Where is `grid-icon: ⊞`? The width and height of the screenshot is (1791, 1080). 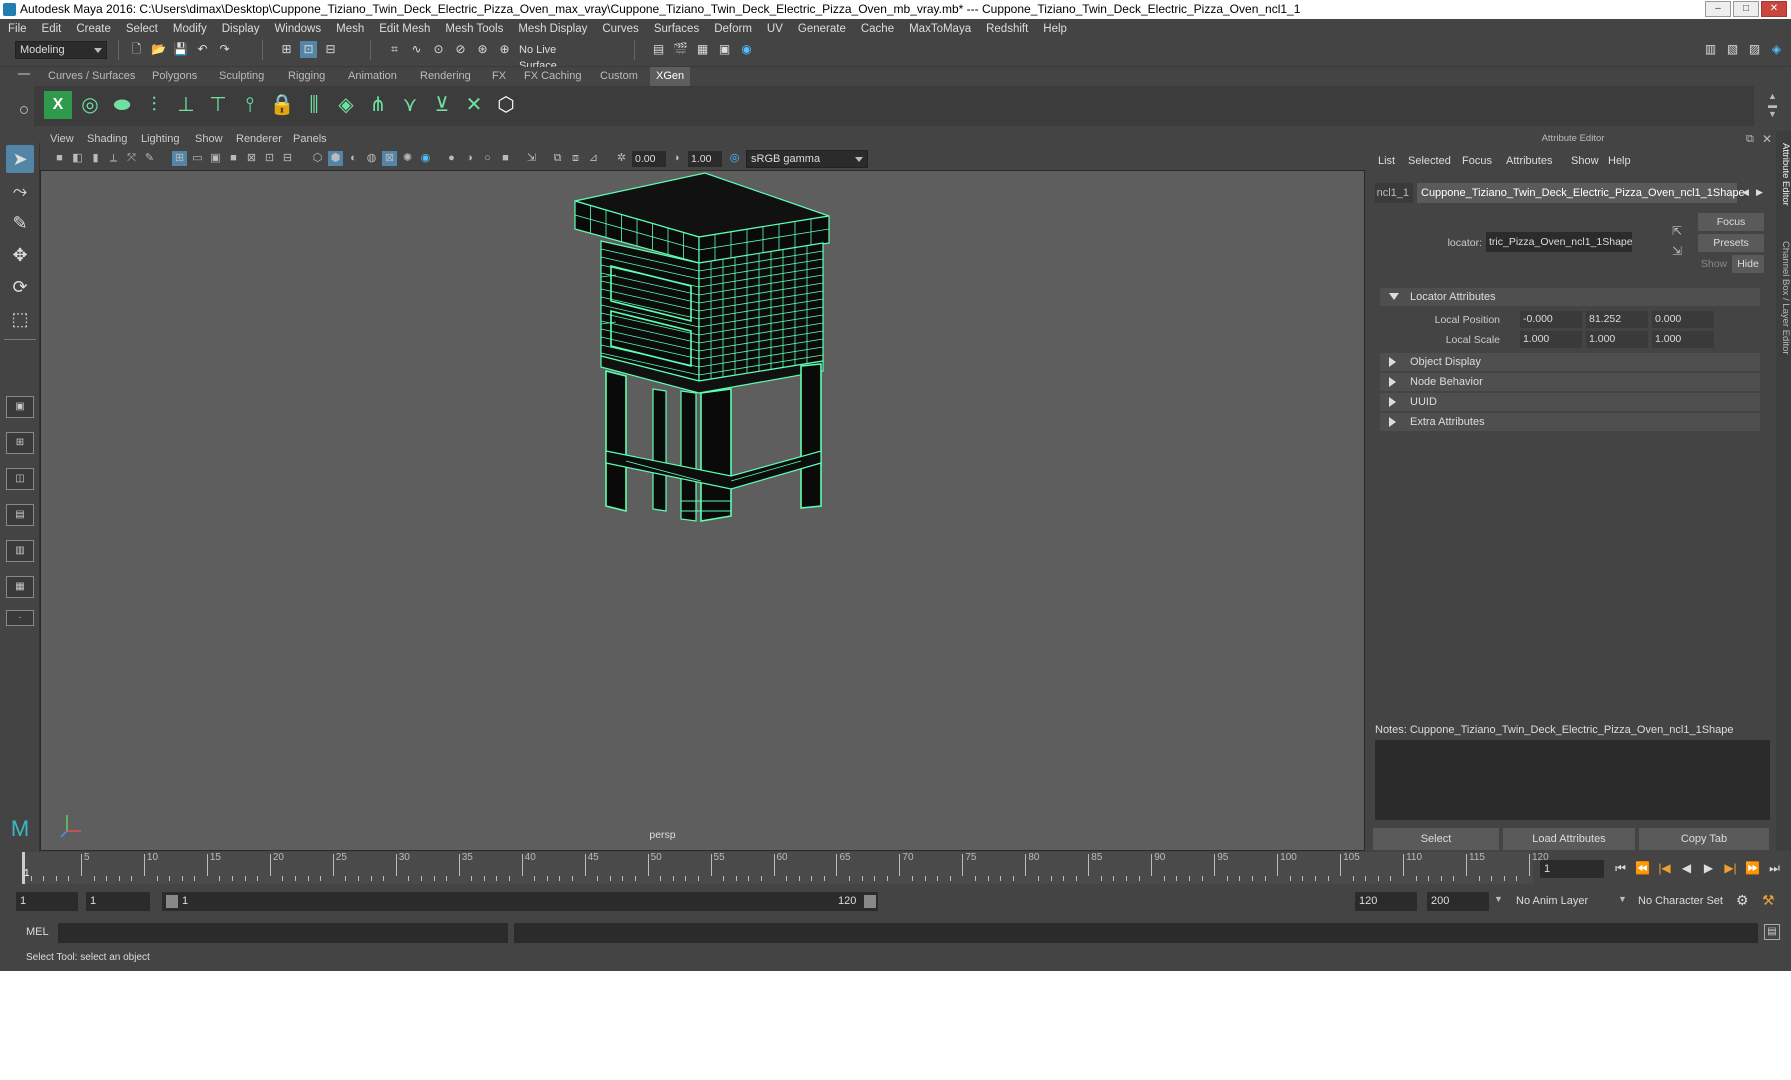 grid-icon: ⊞ is located at coordinates (179, 158).